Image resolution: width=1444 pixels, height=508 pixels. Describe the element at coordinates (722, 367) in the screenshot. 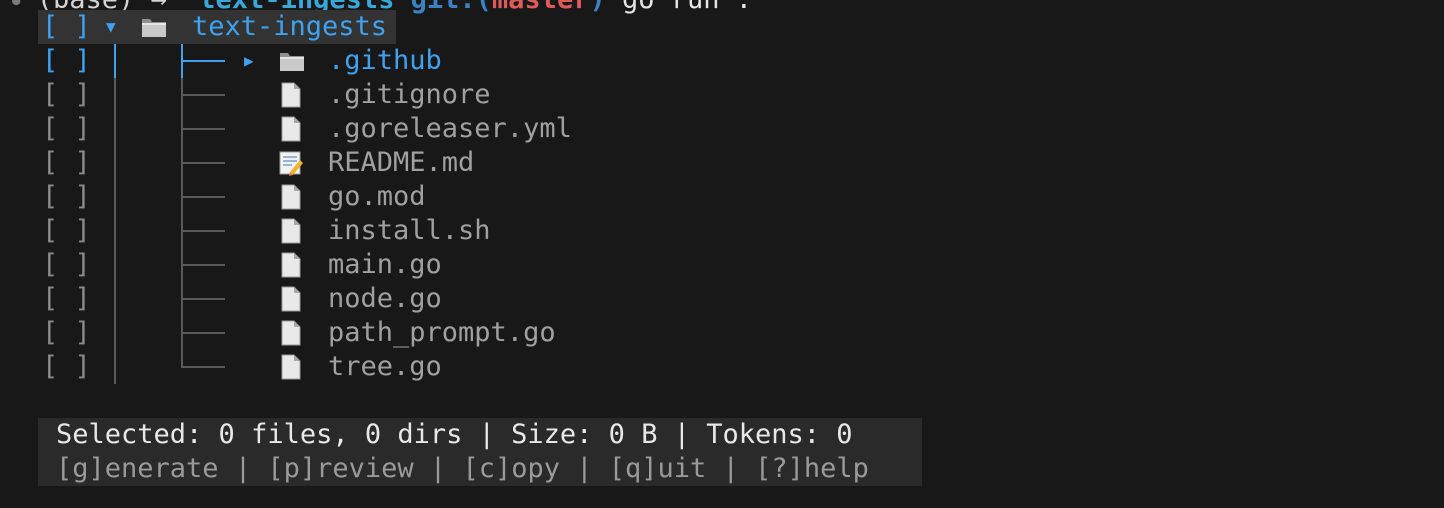

I see `tree-row: [ ] tree.go` at that location.